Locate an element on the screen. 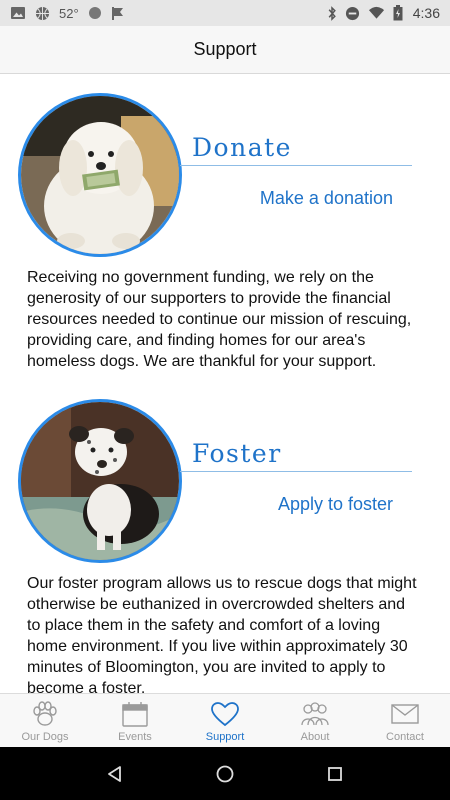 The width and height of the screenshot is (450, 800). tab-our-dogs: Our Dogs is located at coordinates (45, 720).